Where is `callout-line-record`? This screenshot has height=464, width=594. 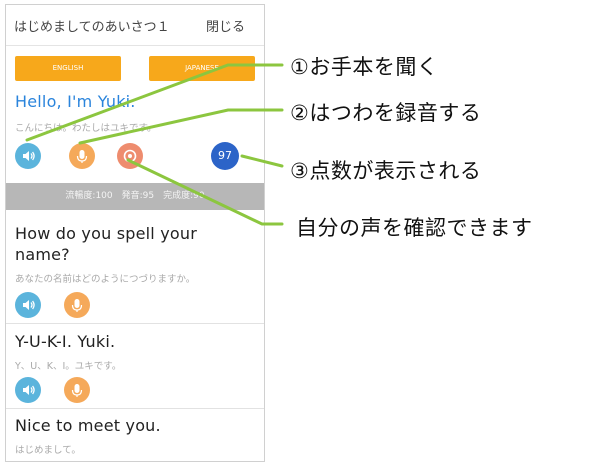 callout-line-record is located at coordinates (181, 126).